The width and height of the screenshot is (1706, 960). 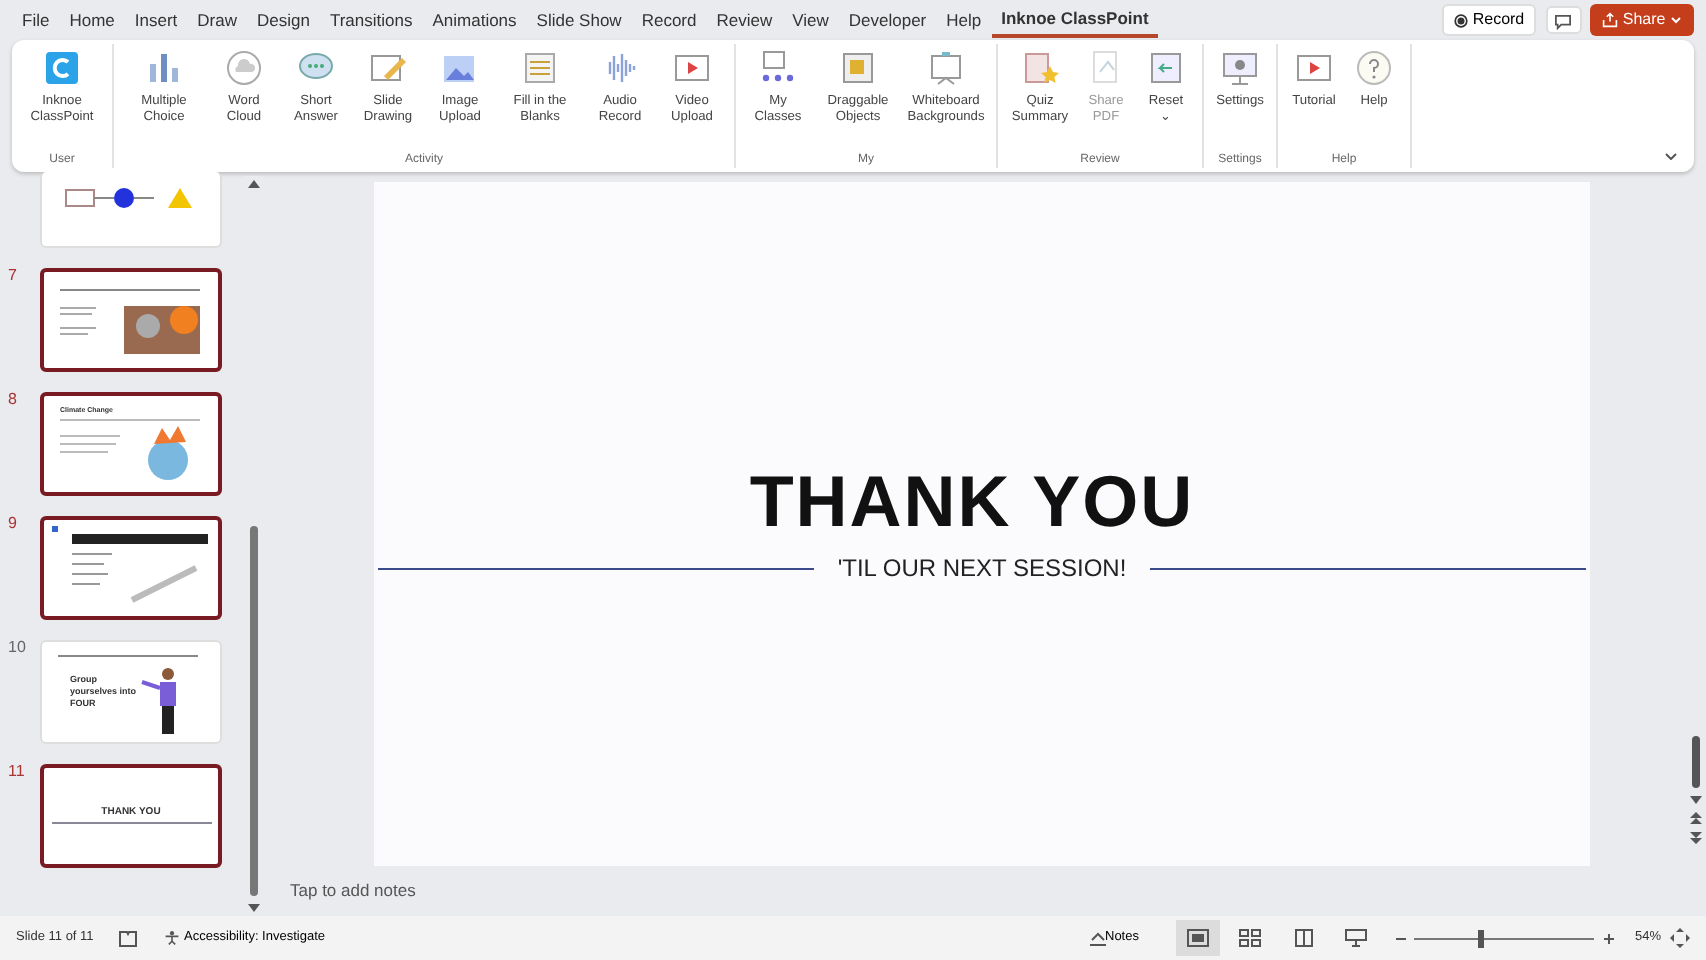 What do you see at coordinates (1166, 68) in the screenshot?
I see `reset-icon` at bounding box center [1166, 68].